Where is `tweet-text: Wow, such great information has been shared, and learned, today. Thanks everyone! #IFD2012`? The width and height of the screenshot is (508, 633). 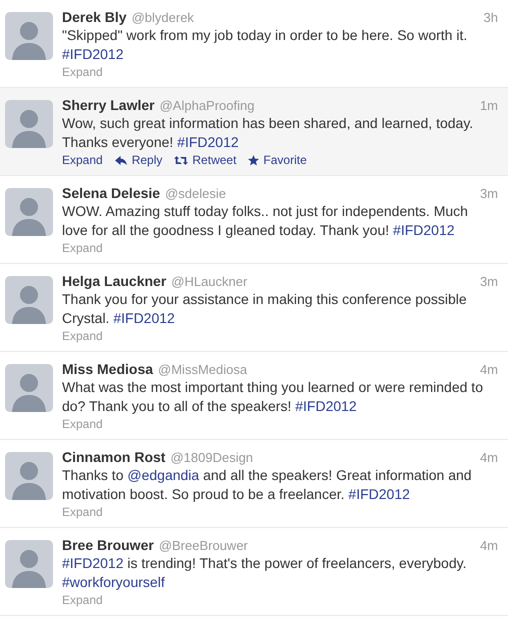 tweet-text: Wow, such great information has been shared, and learned, today. Thanks everyone! #IFD2012 is located at coordinates (268, 133).